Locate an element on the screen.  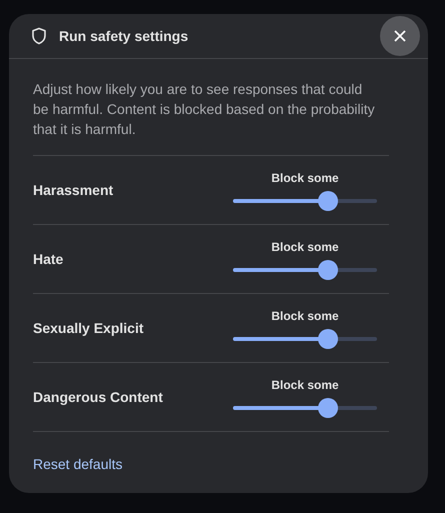
close-button is located at coordinates (400, 36).